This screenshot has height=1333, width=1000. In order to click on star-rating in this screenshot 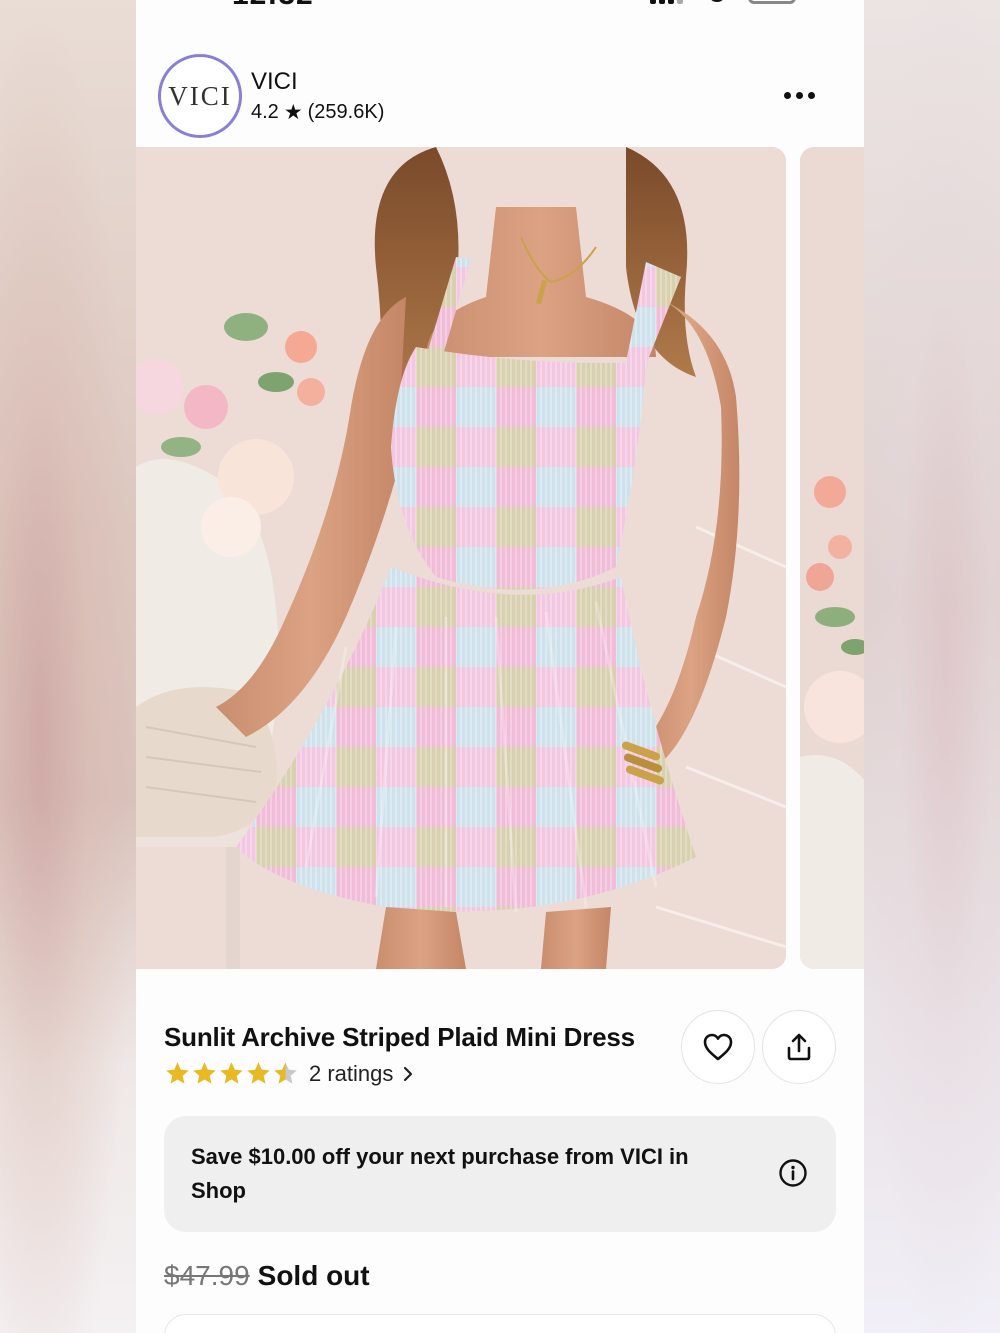, I will do `click(231, 1073)`.